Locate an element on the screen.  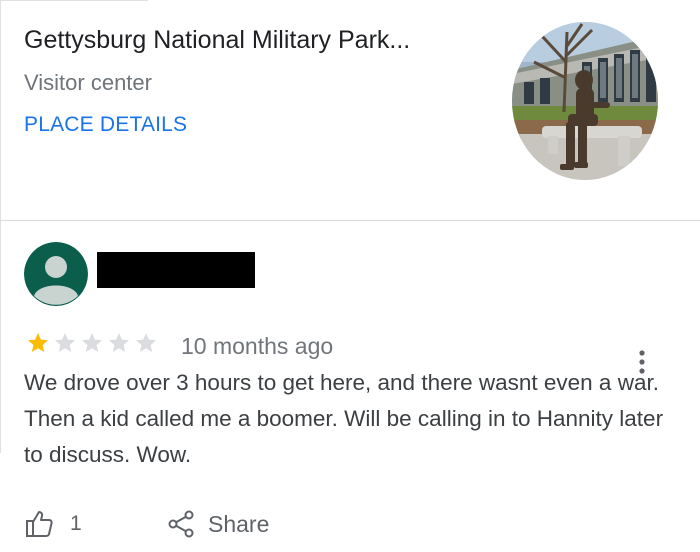
place-photo is located at coordinates (585, 101).